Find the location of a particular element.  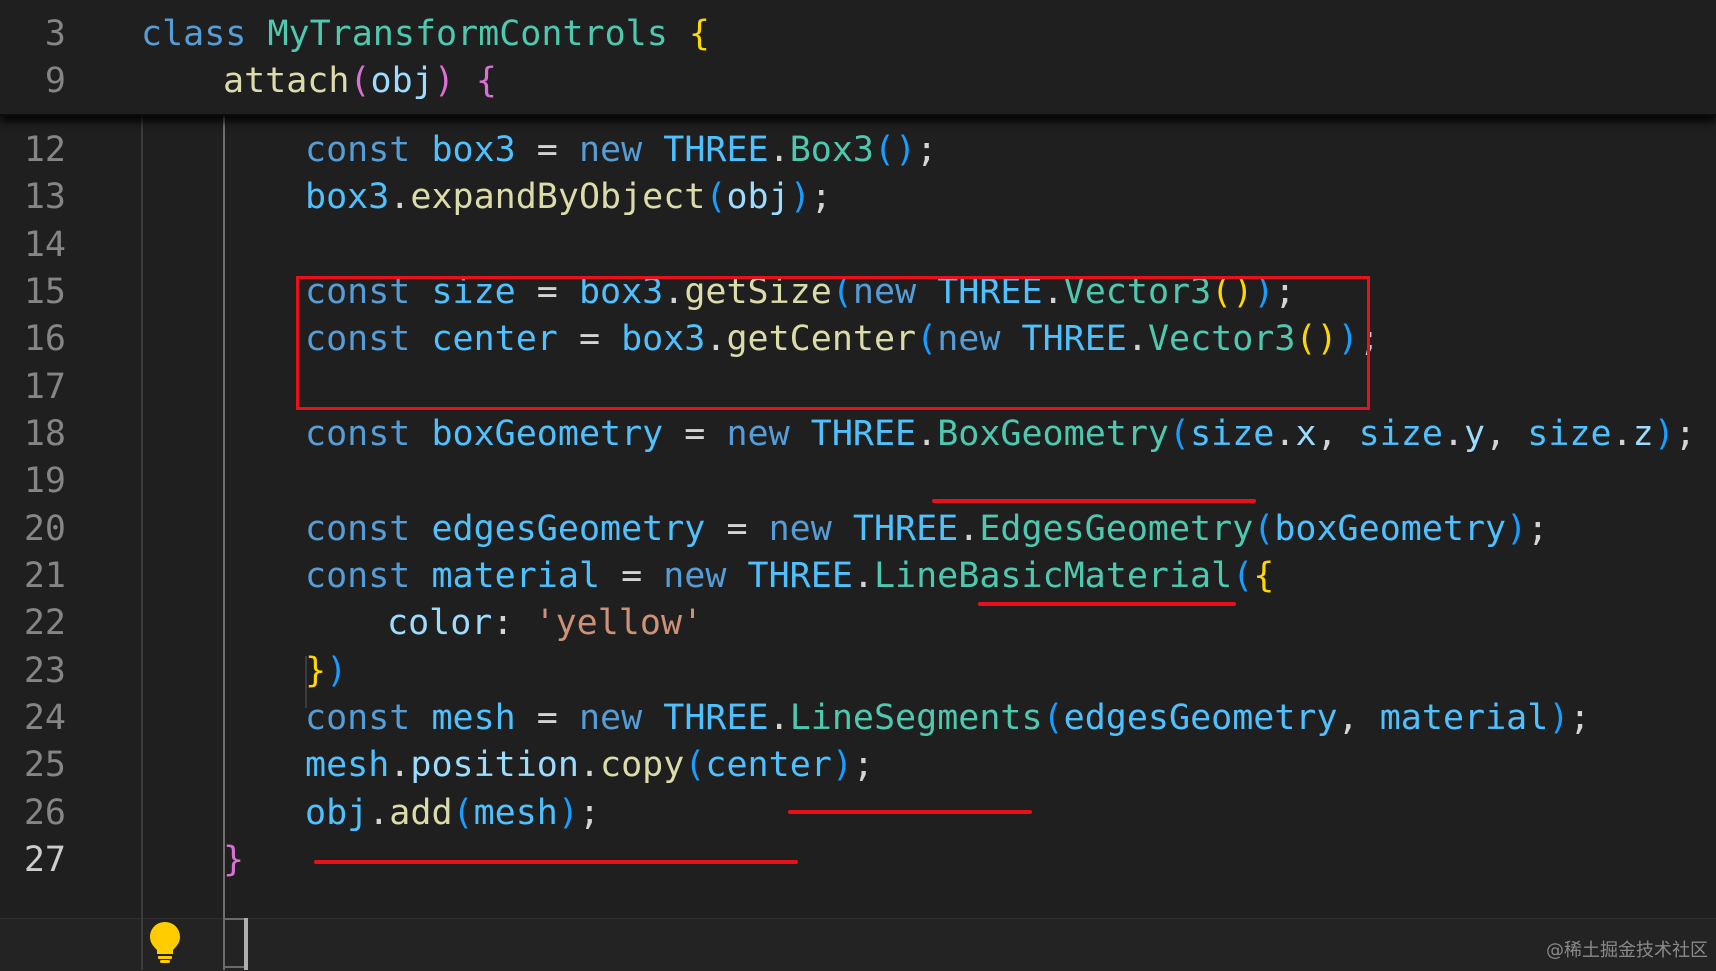

line-number: 15 is located at coordinates (33, 292).